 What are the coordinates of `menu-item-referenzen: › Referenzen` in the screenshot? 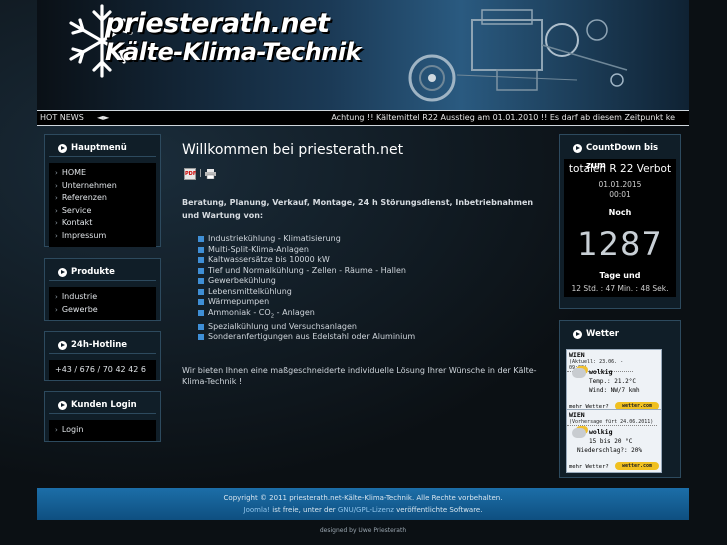 It's located at (102, 198).